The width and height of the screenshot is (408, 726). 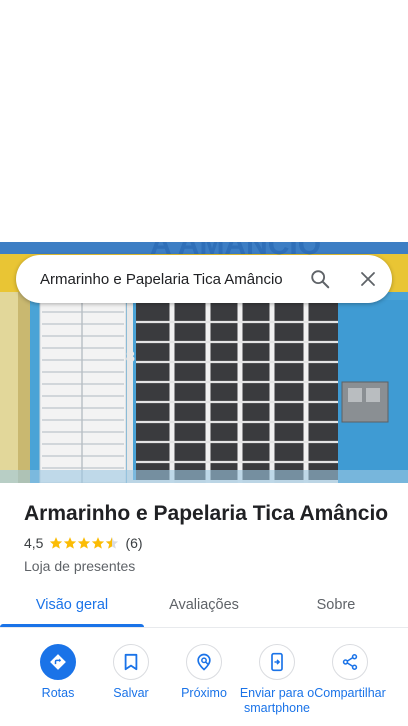 I want to click on share-label: Compartilhar, so click(x=350, y=693).